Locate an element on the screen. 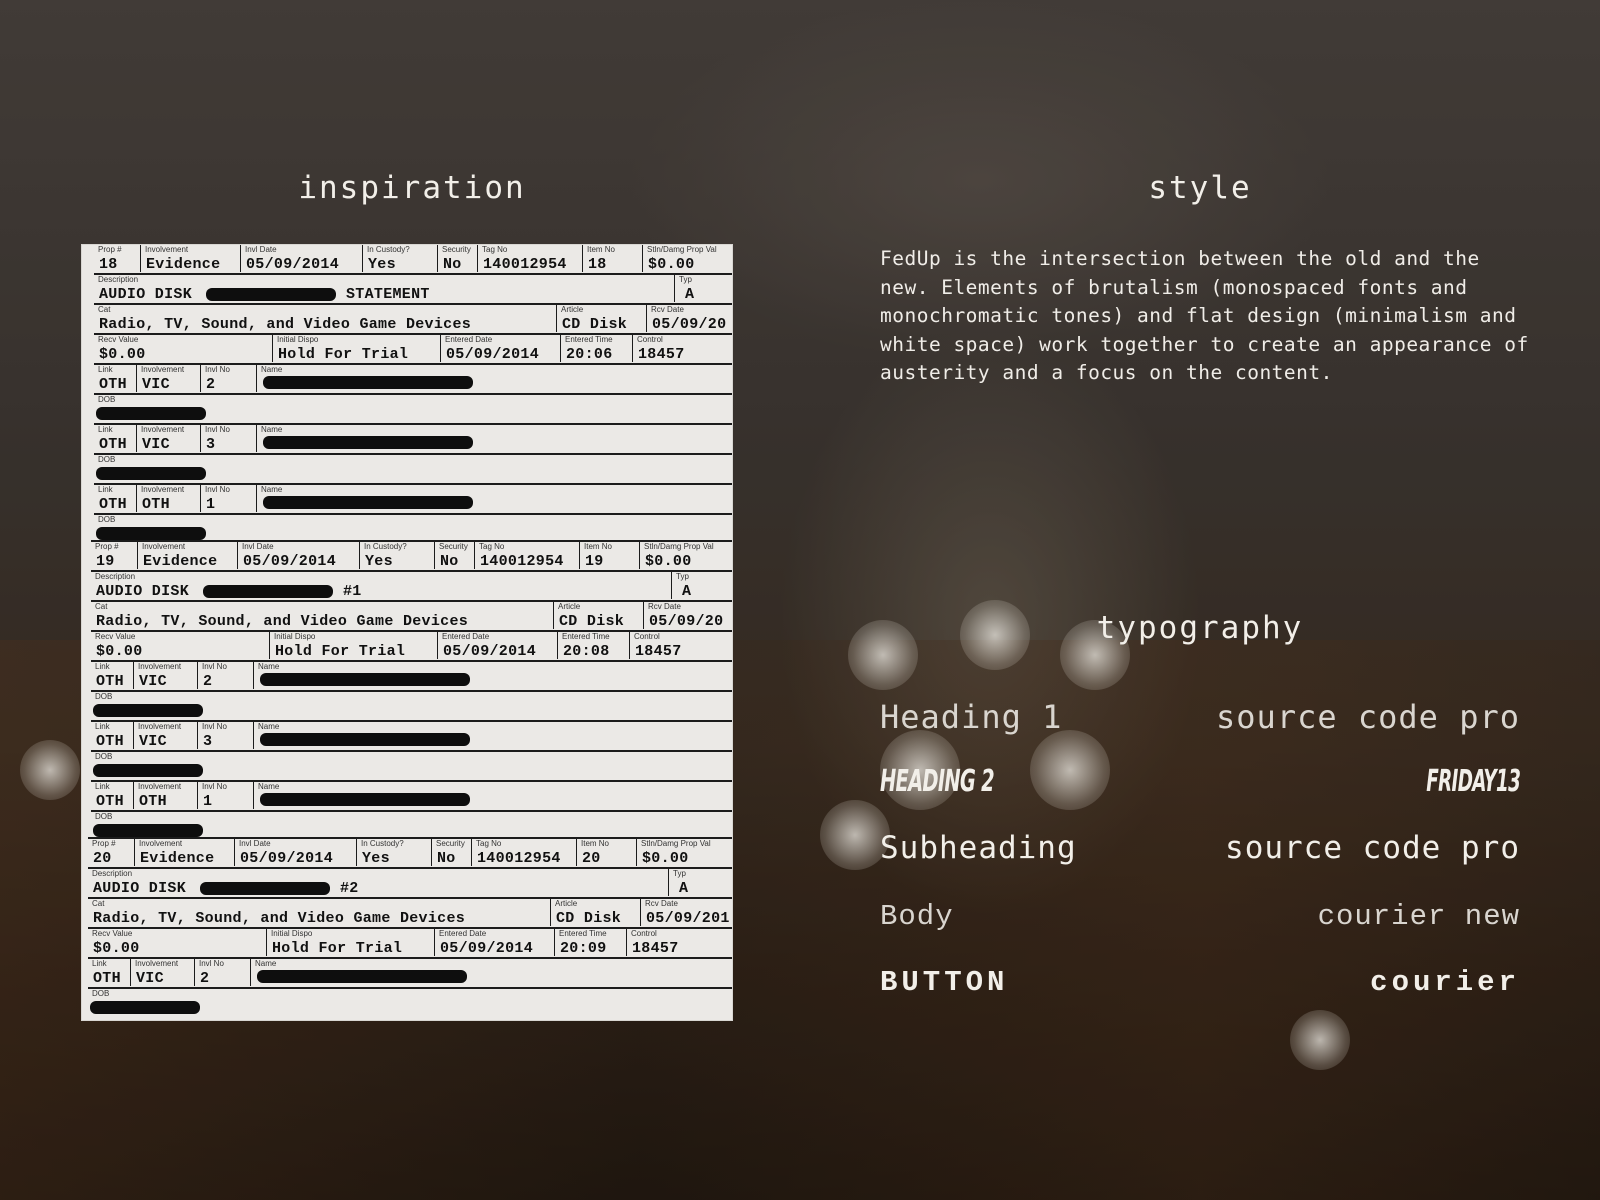  form-cell: Prop # 20 is located at coordinates (111, 853).